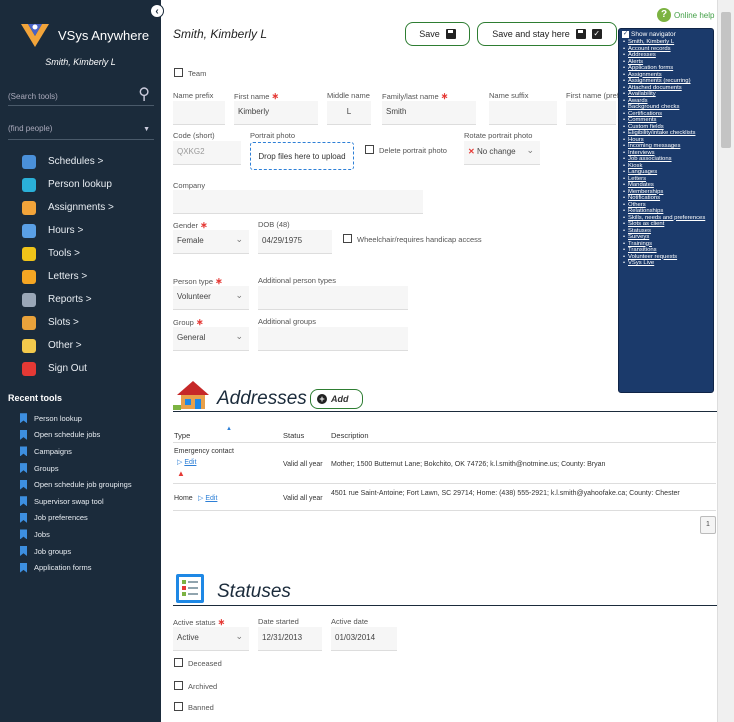 The image size is (734, 722). What do you see at coordinates (80, 253) in the screenshot?
I see `nav-tools: Tools >` at bounding box center [80, 253].